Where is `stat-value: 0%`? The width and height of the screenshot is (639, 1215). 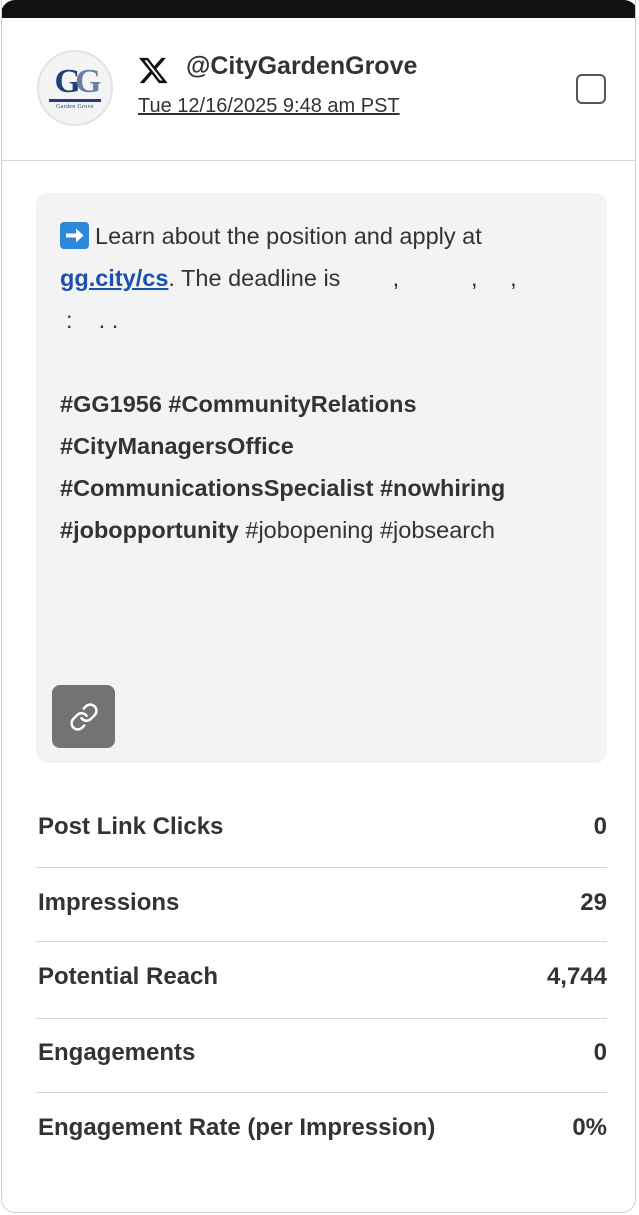
stat-value: 0% is located at coordinates (589, 1127).